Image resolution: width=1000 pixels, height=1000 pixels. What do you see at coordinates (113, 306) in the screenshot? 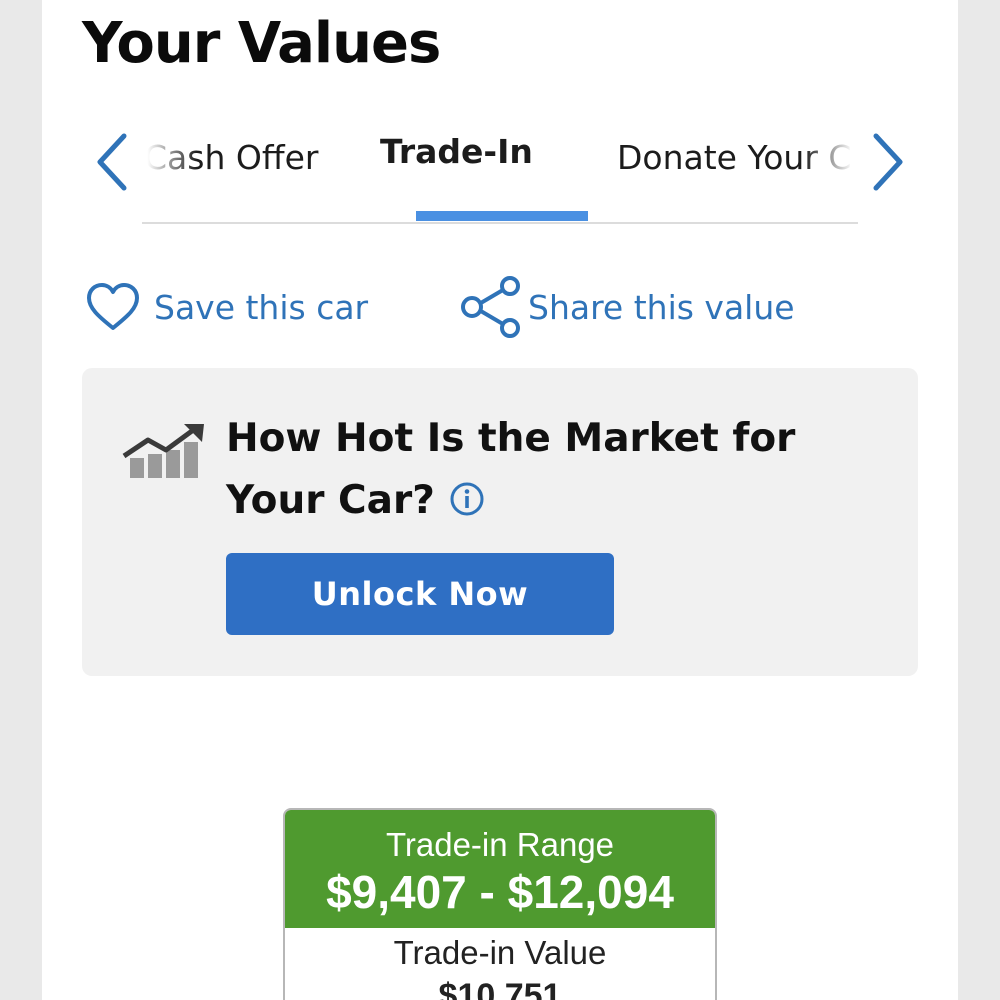
I see `heart-icon` at bounding box center [113, 306].